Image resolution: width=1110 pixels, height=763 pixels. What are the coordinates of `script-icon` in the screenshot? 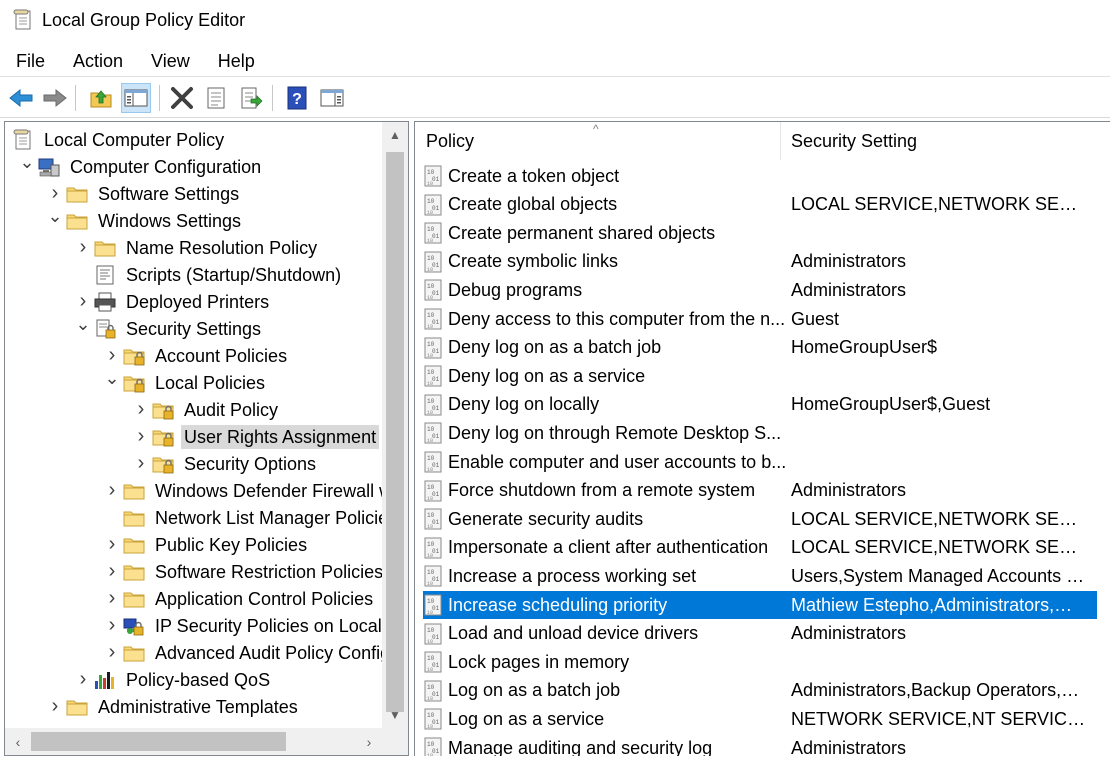 It's located at (105, 275).